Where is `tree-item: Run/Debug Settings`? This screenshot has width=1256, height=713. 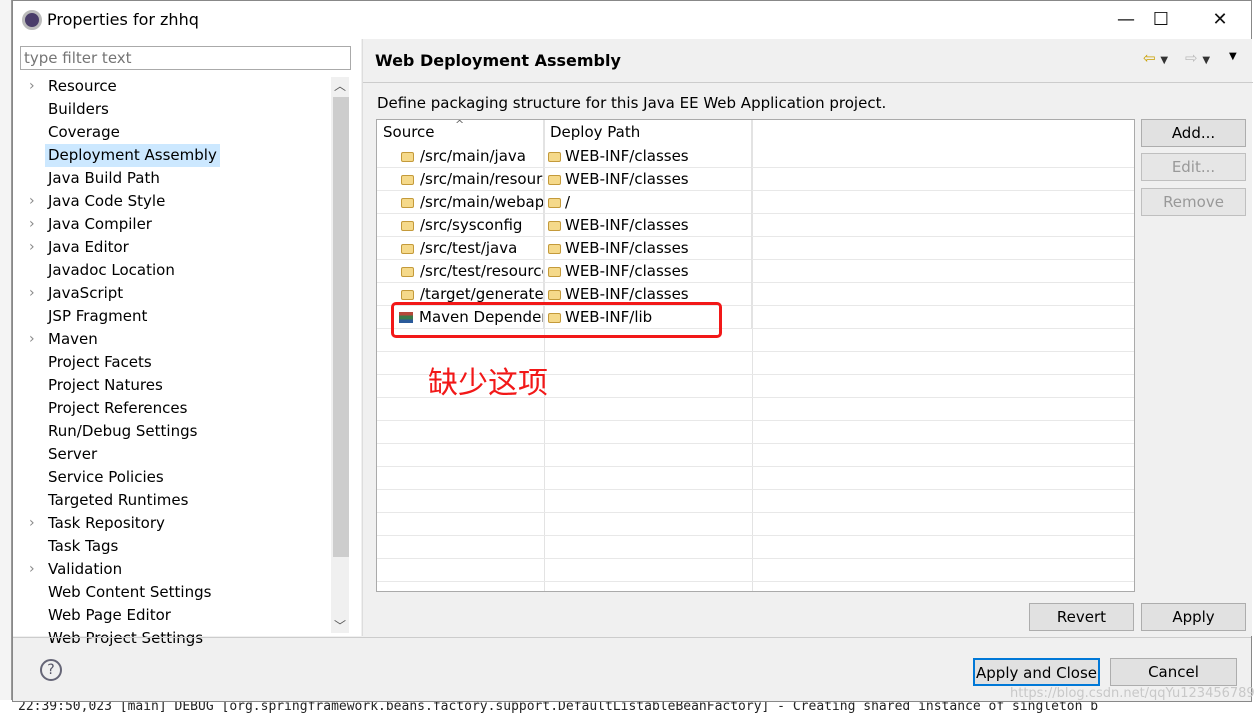 tree-item: Run/Debug Settings is located at coordinates (122, 431).